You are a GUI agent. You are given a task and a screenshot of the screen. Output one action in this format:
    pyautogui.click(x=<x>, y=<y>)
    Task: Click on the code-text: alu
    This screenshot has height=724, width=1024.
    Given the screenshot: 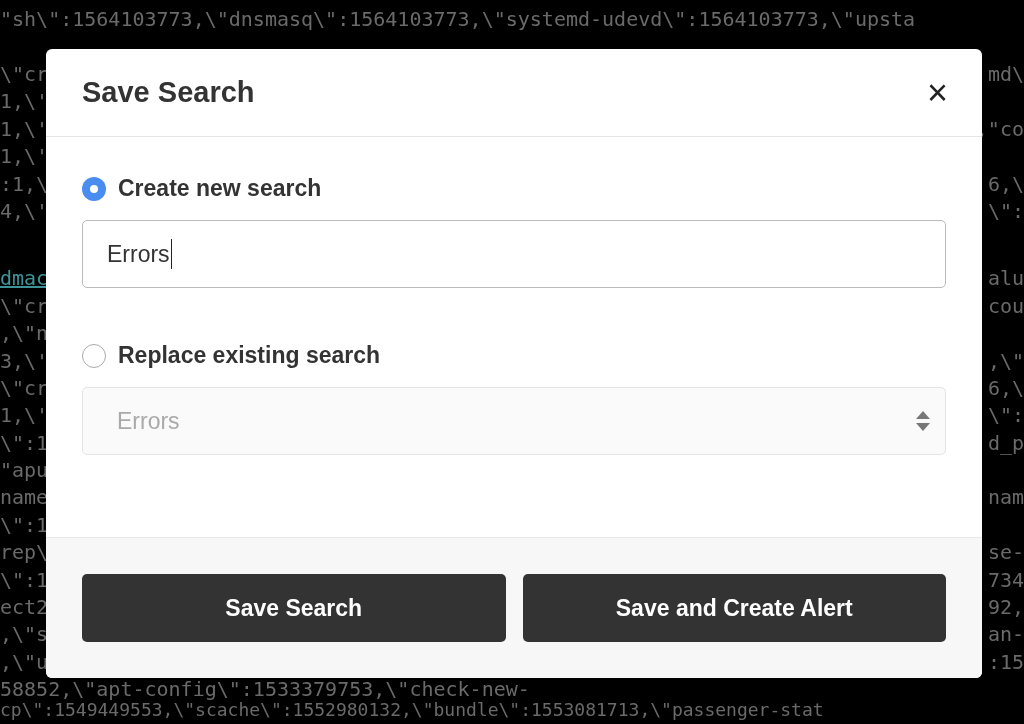 What is the action you would take?
    pyautogui.click(x=1005, y=279)
    